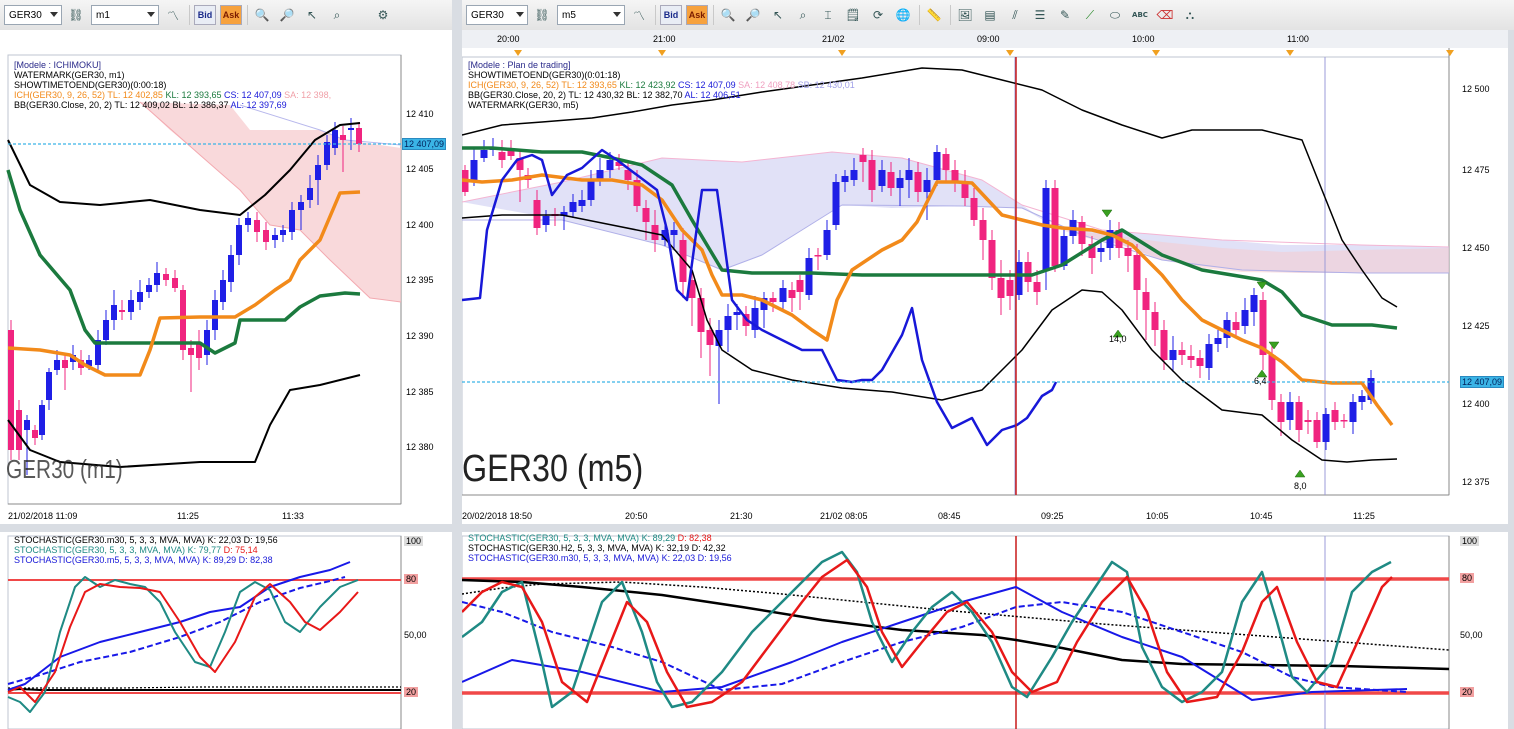 This screenshot has height=729, width=1514. Describe the element at coordinates (457, 364) in the screenshot. I see `vertical-splitter` at that location.